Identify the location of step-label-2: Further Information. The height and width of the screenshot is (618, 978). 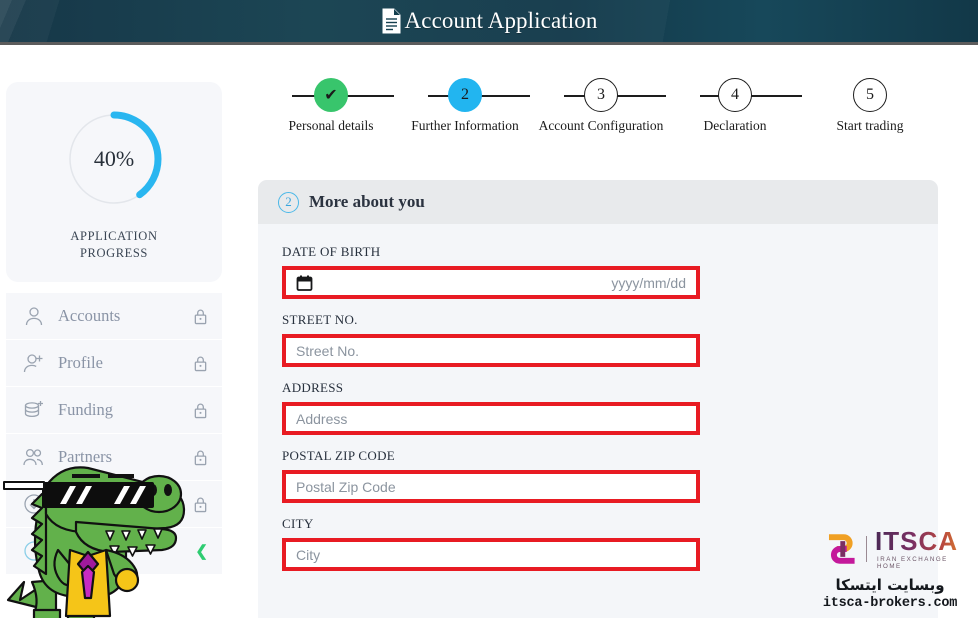
(465, 125).